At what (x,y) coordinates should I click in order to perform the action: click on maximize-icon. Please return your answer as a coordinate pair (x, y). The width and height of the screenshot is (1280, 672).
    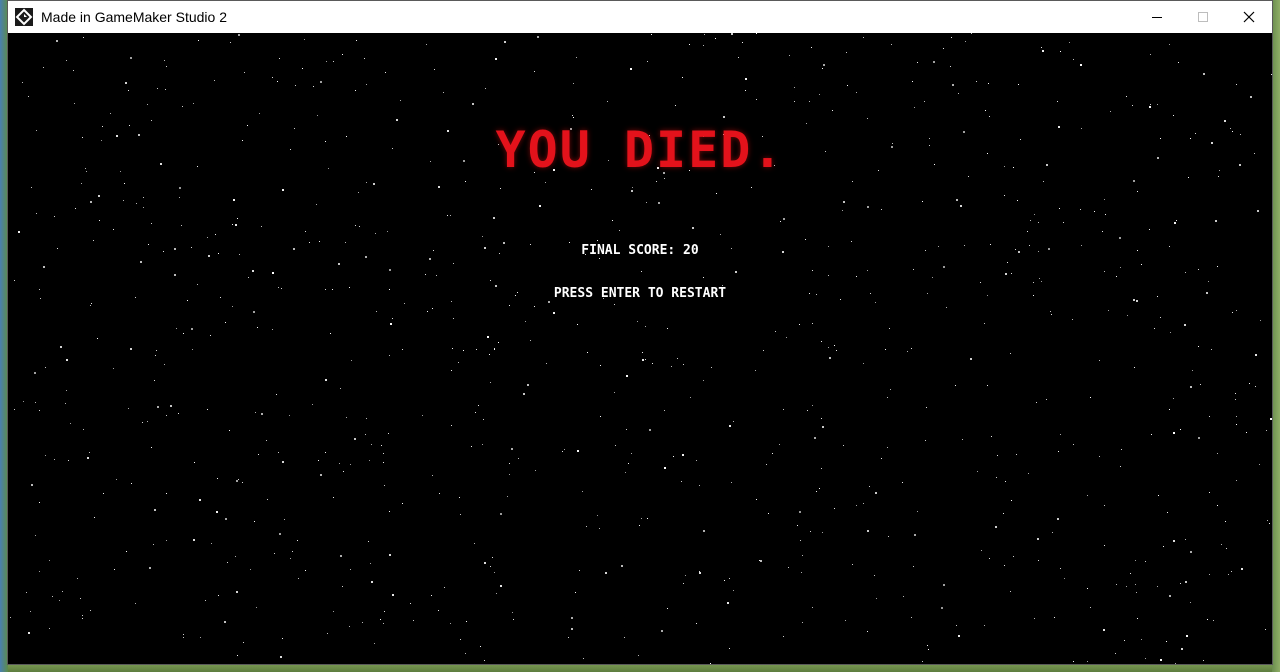
    Looking at the image, I should click on (1203, 17).